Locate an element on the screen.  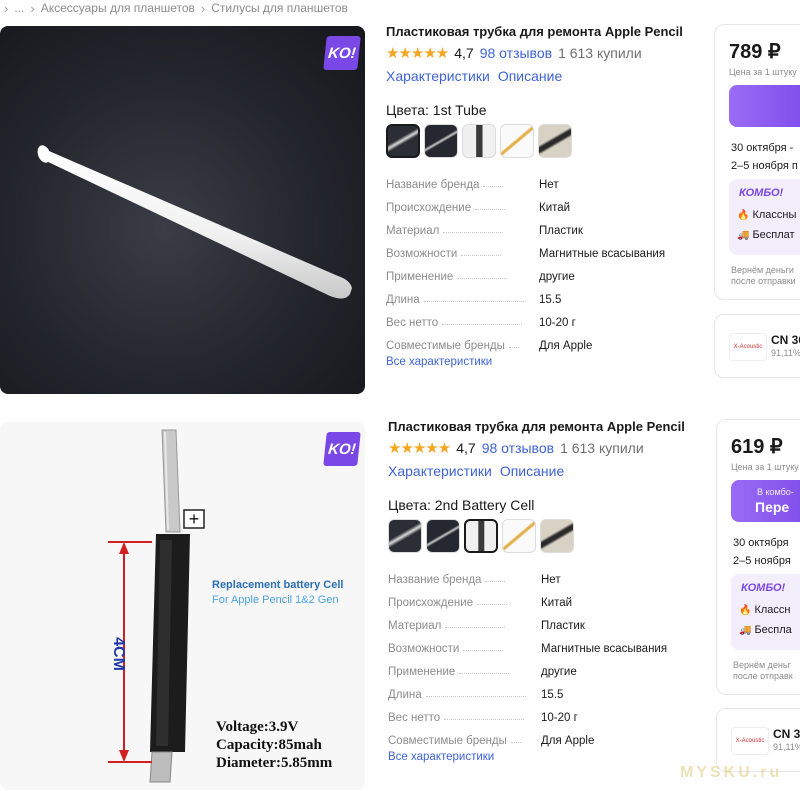
refund-note: Вернём деньг после отправк is located at coordinates (763, 671).